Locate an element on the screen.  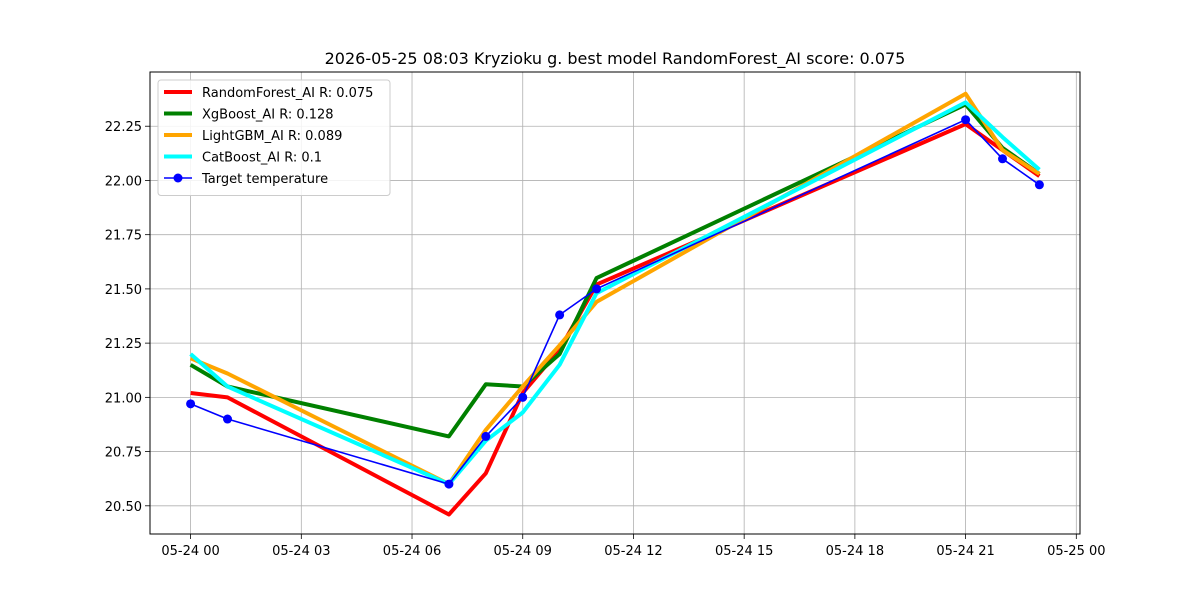
legend-label: XgBoost_AI R: 0.128 is located at coordinates (268, 115).